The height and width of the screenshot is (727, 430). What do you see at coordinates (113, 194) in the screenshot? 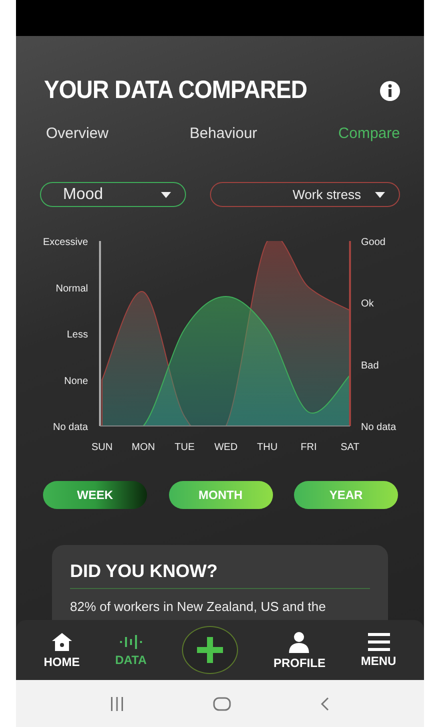
I see `dropdown: Mood` at bounding box center [113, 194].